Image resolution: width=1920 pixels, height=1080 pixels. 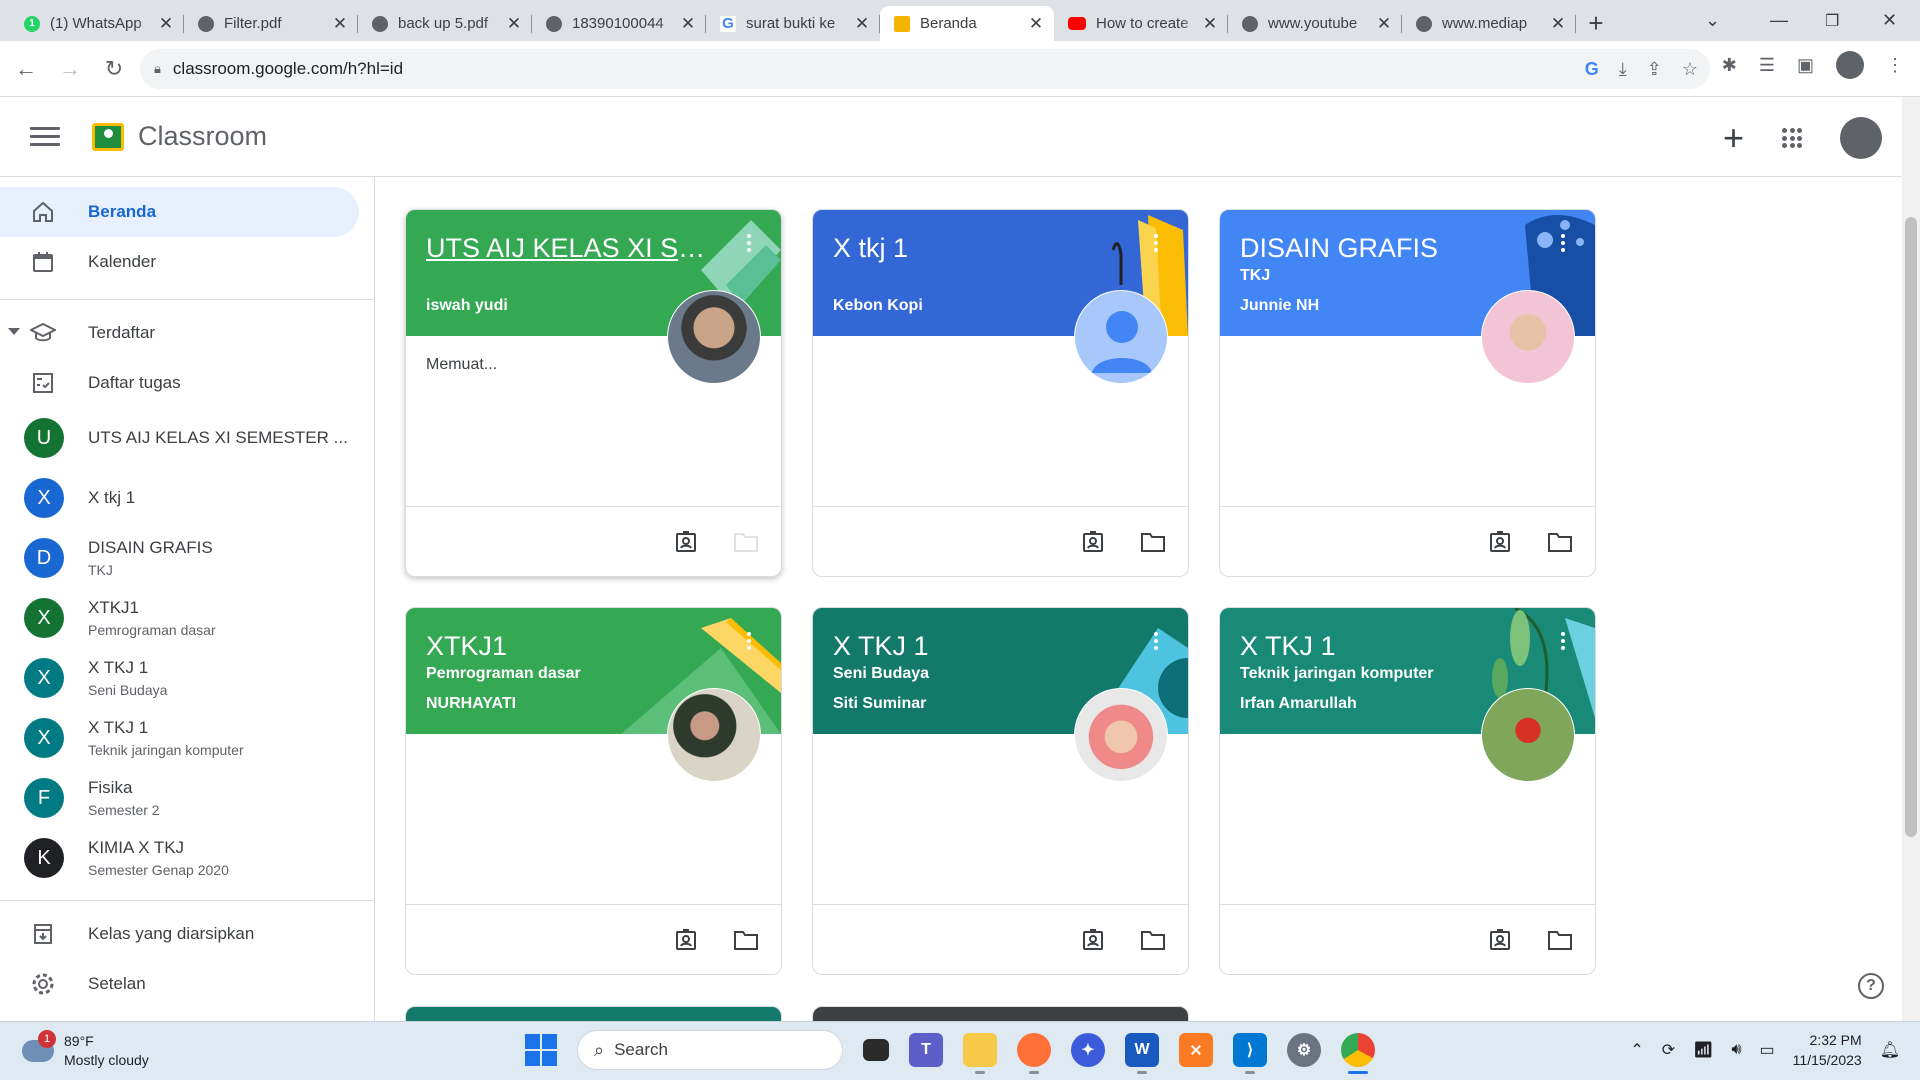 What do you see at coordinates (466, 646) in the screenshot?
I see `card-title-link: XTKJ1` at bounding box center [466, 646].